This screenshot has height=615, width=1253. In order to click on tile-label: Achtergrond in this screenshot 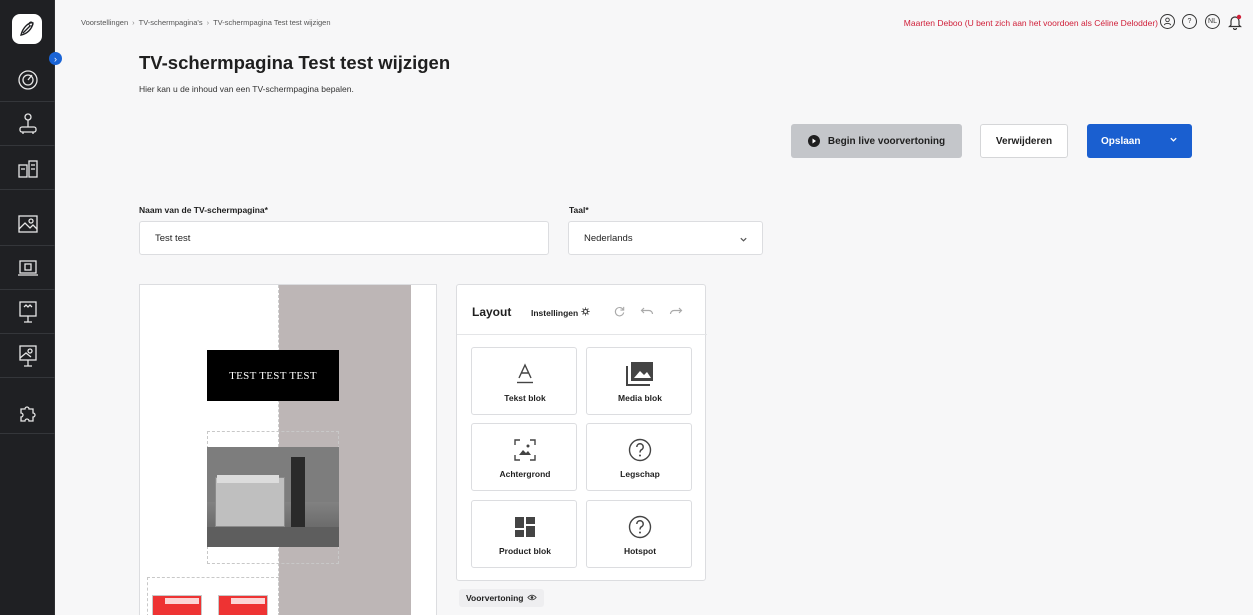, I will do `click(525, 474)`.